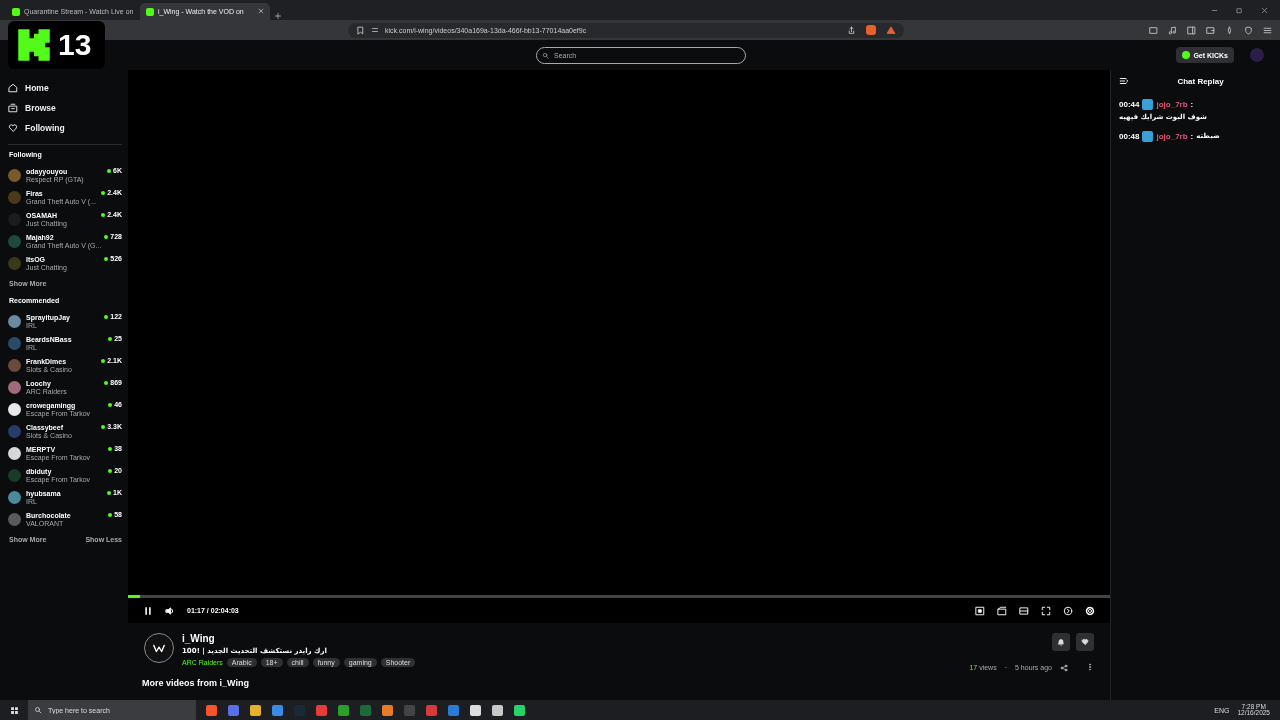  What do you see at coordinates (75, 45) in the screenshot?
I see `logo-number: 13` at bounding box center [75, 45].